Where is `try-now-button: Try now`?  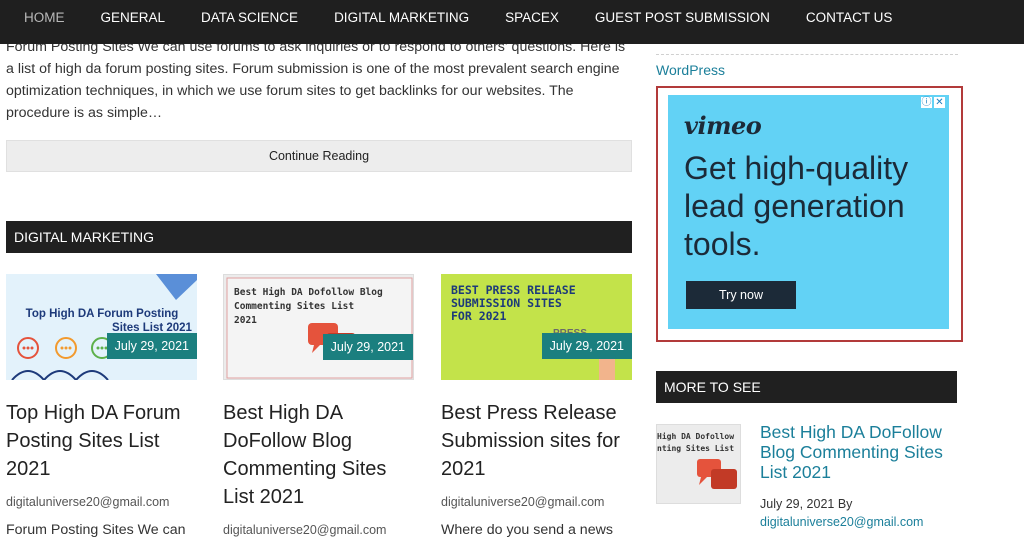
try-now-button: Try now is located at coordinates (741, 295).